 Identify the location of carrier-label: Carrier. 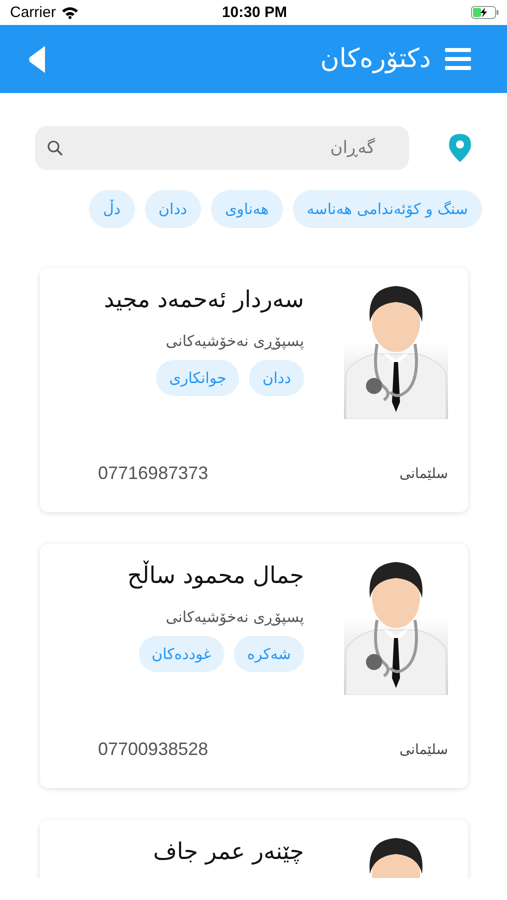
(33, 12).